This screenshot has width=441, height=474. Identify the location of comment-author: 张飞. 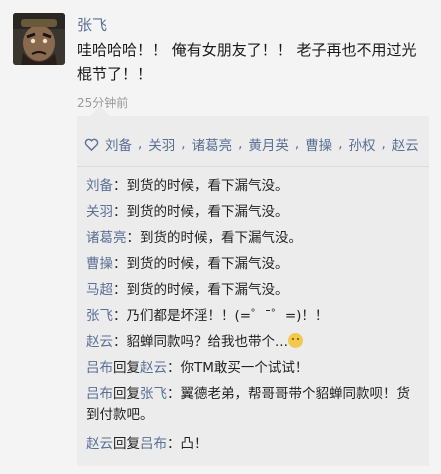
(99, 316).